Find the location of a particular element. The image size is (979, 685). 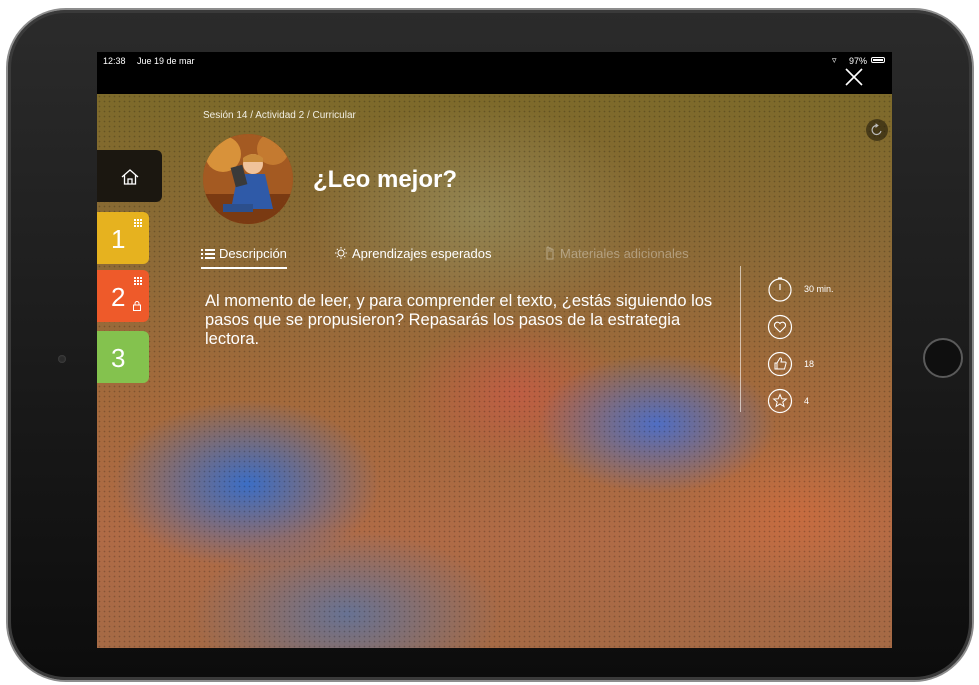

sidebar-item-2: 2 is located at coordinates (123, 296).